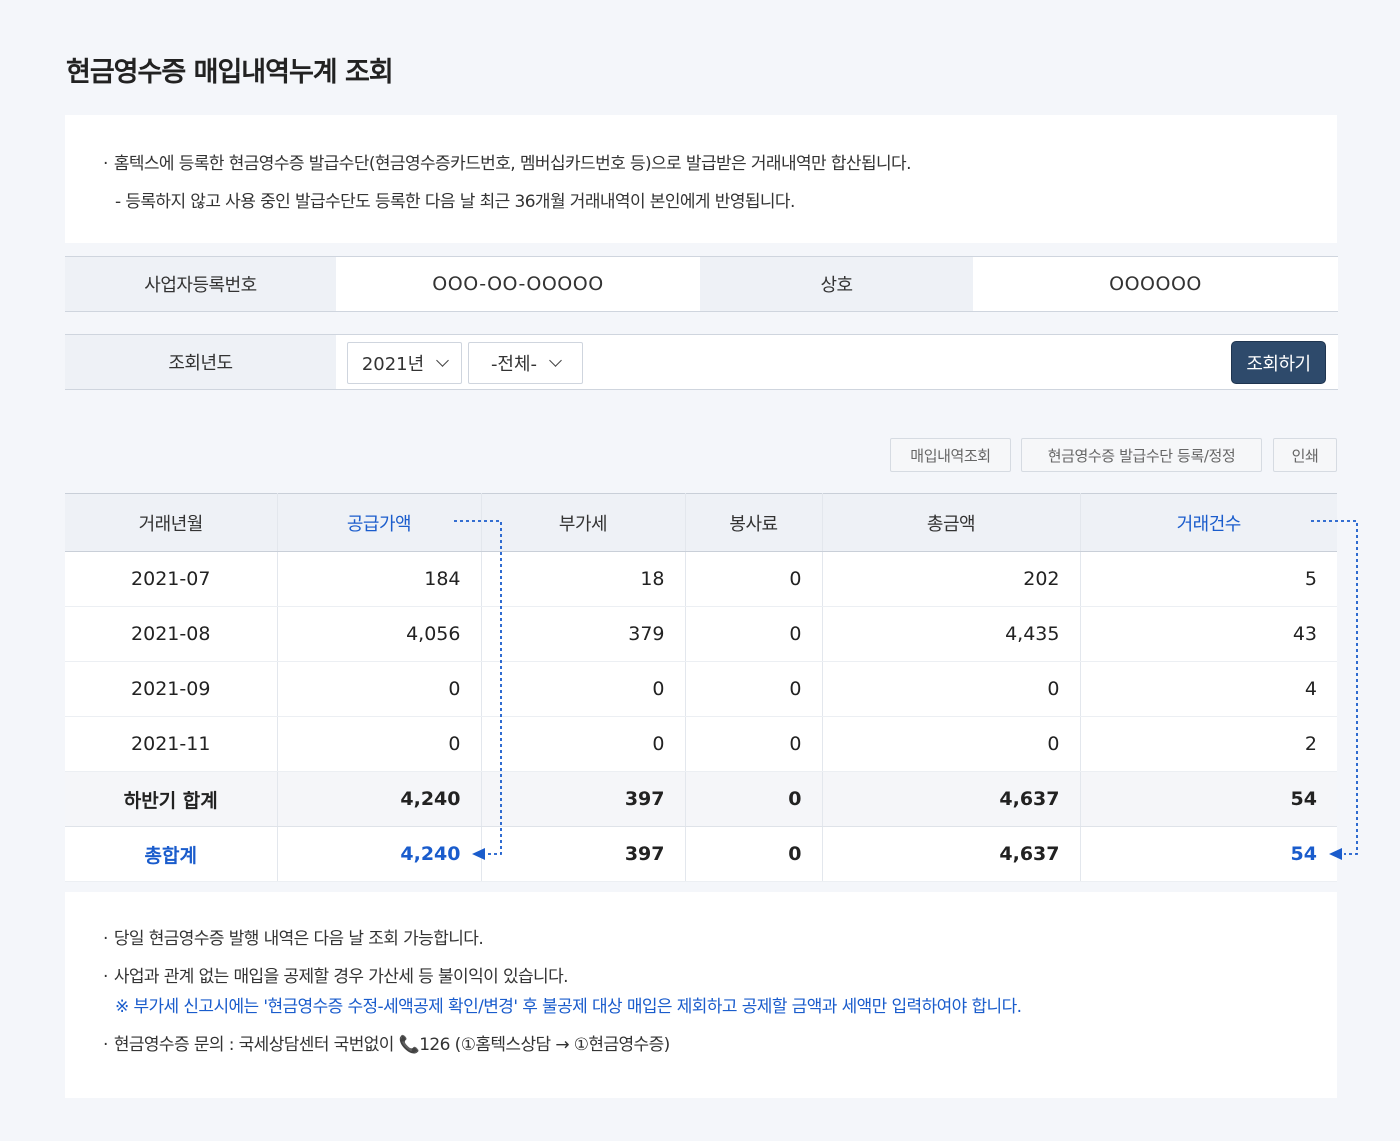 This screenshot has height=1141, width=1400. I want to click on register-method-button: 현금영수증 발급수단 등록/정정, so click(1141, 455).